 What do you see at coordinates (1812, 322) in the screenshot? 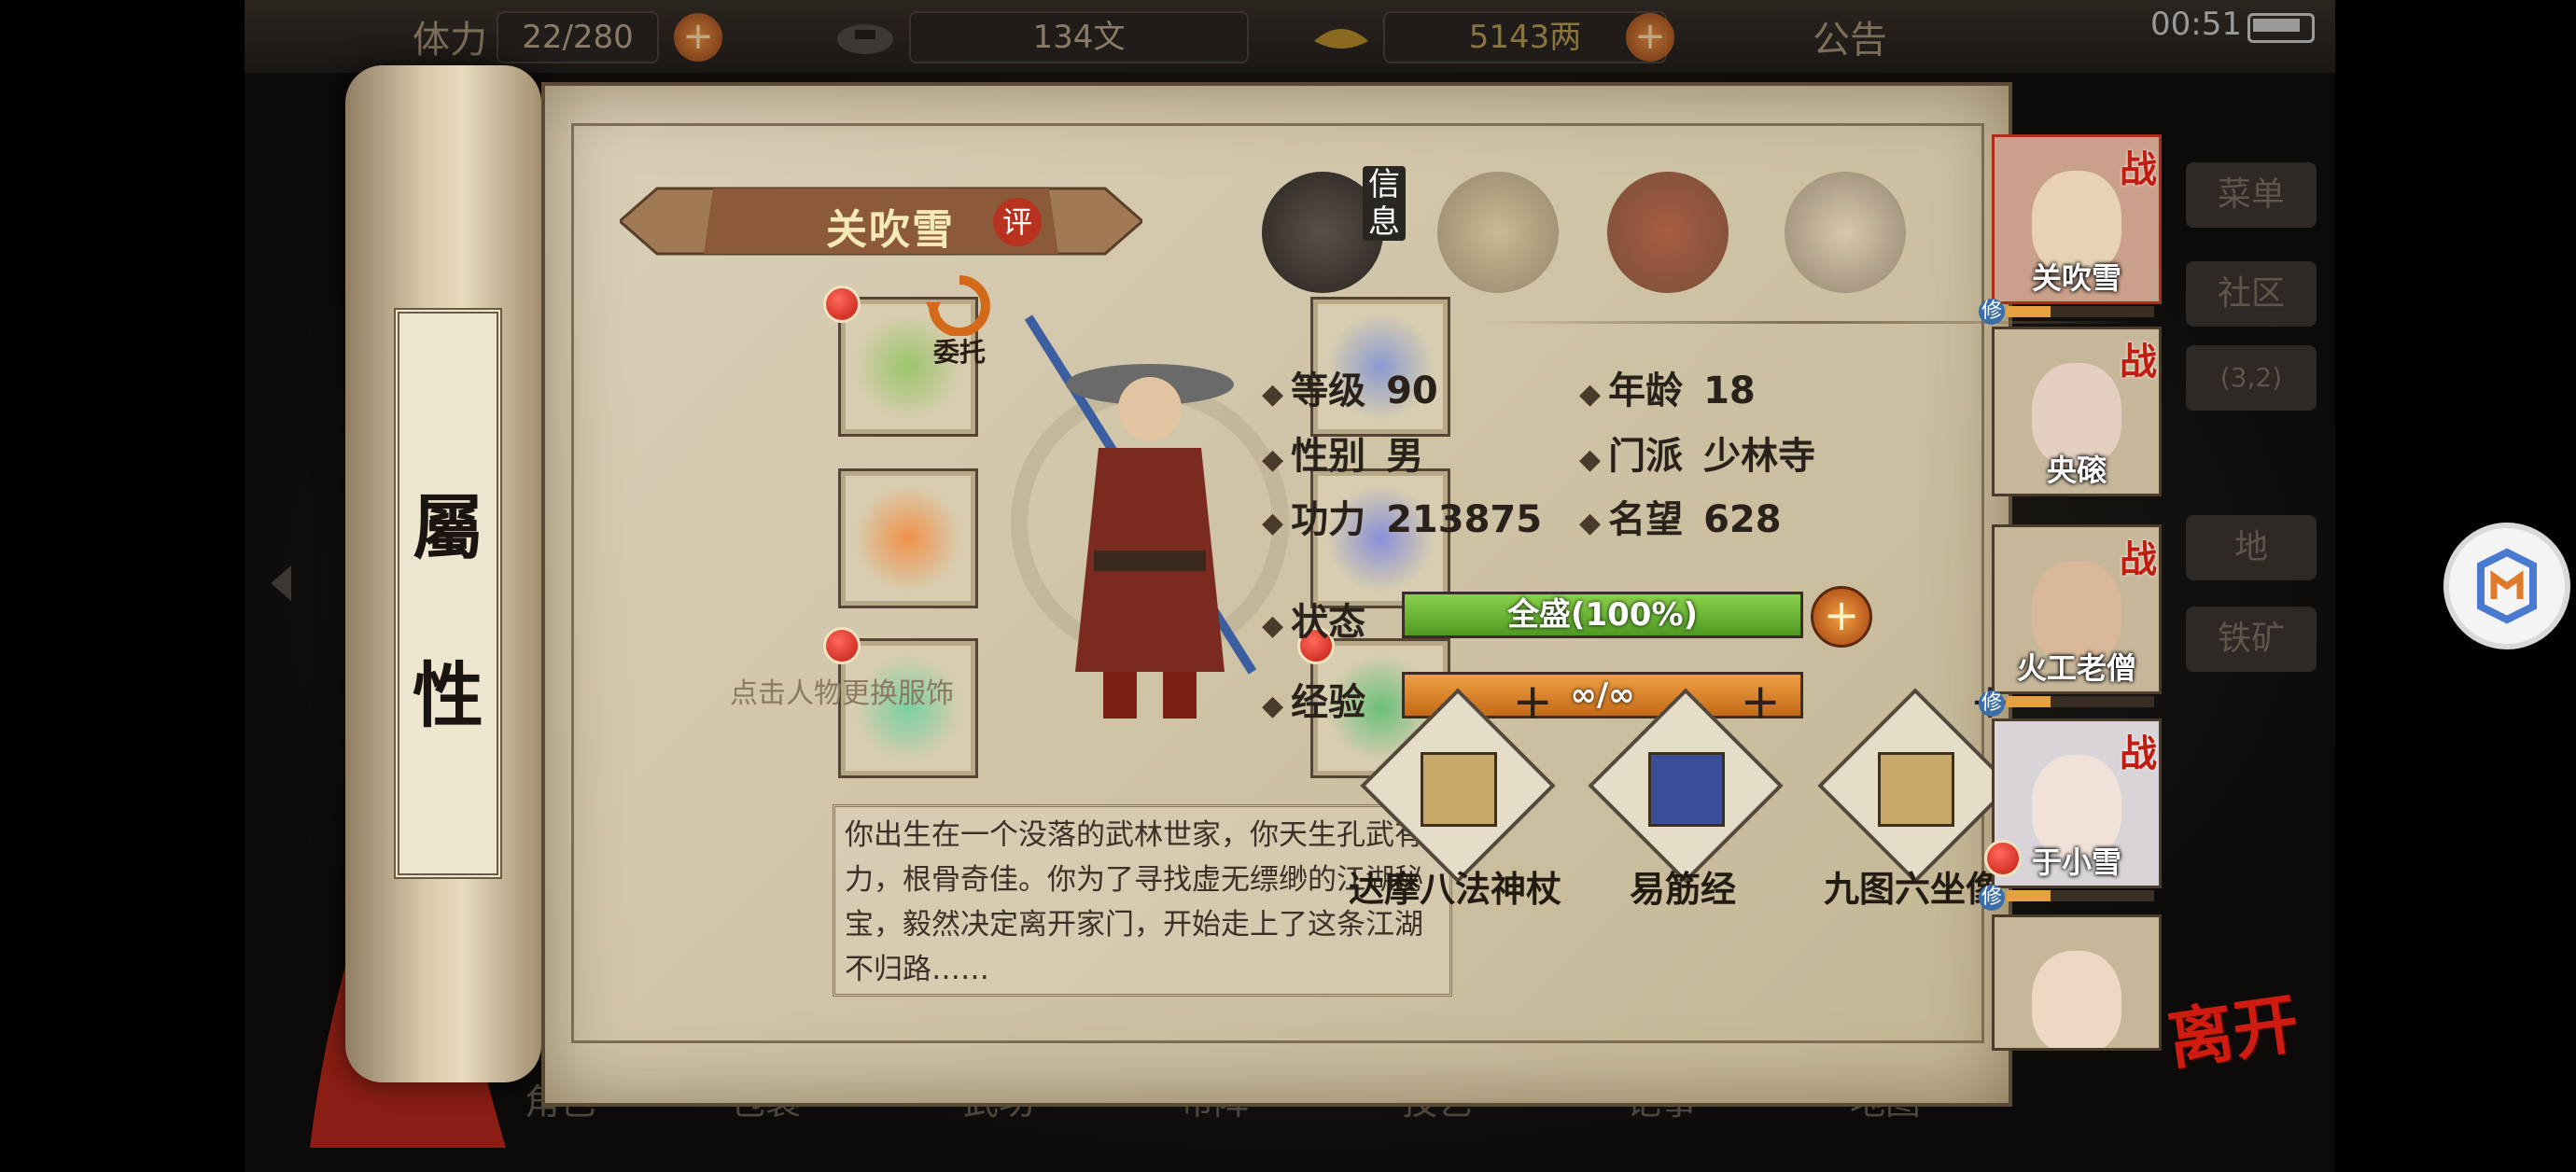
I see `divider` at bounding box center [1812, 322].